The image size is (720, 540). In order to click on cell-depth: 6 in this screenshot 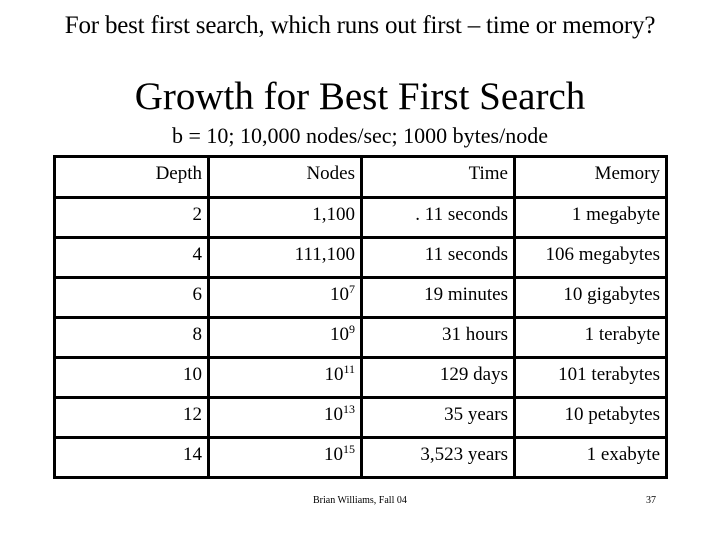, I will do `click(131, 297)`.